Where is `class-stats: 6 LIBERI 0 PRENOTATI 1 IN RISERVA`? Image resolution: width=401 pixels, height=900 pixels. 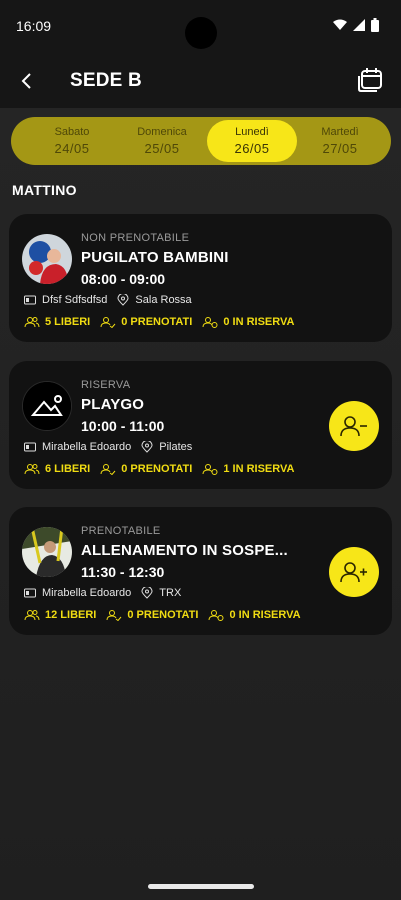 class-stats: 6 LIBERI 0 PRENOTATI 1 IN RISERVA is located at coordinates (159, 469).